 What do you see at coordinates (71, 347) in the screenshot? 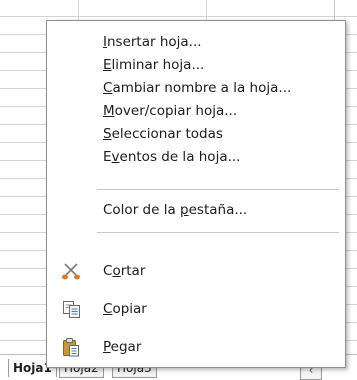
I see `paste-icon` at bounding box center [71, 347].